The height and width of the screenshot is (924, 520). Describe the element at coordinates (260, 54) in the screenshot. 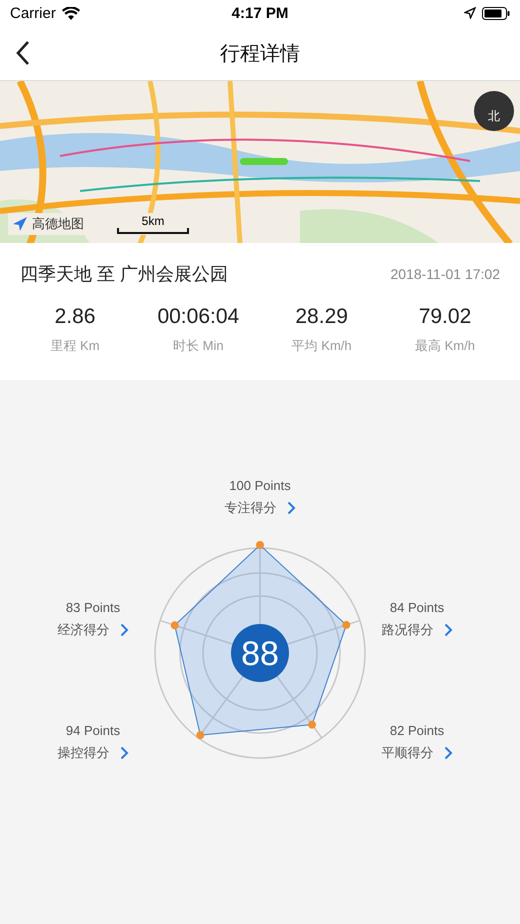

I see `page-title: 行程详情` at that location.